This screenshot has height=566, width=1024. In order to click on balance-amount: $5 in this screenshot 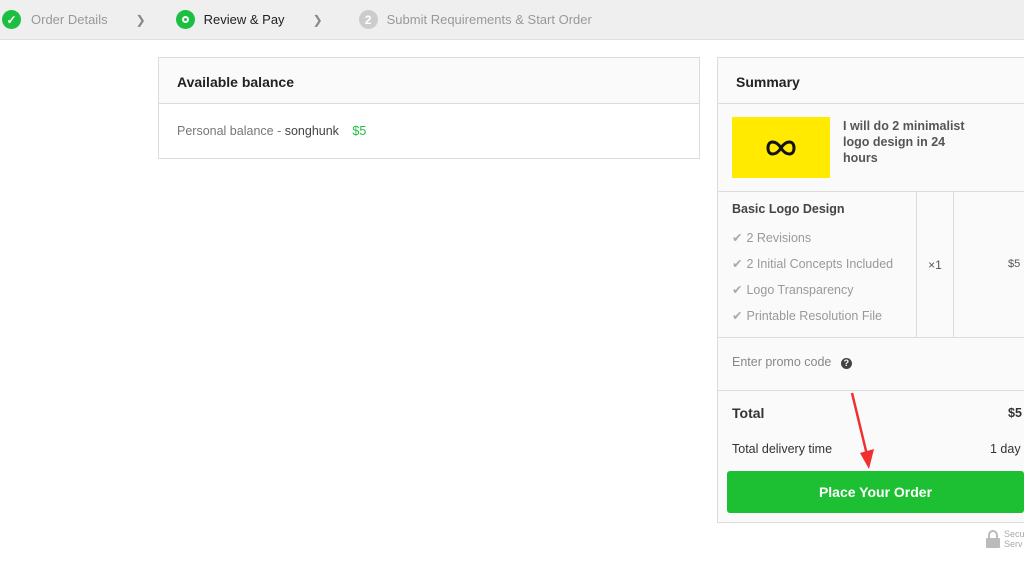, I will do `click(359, 131)`.